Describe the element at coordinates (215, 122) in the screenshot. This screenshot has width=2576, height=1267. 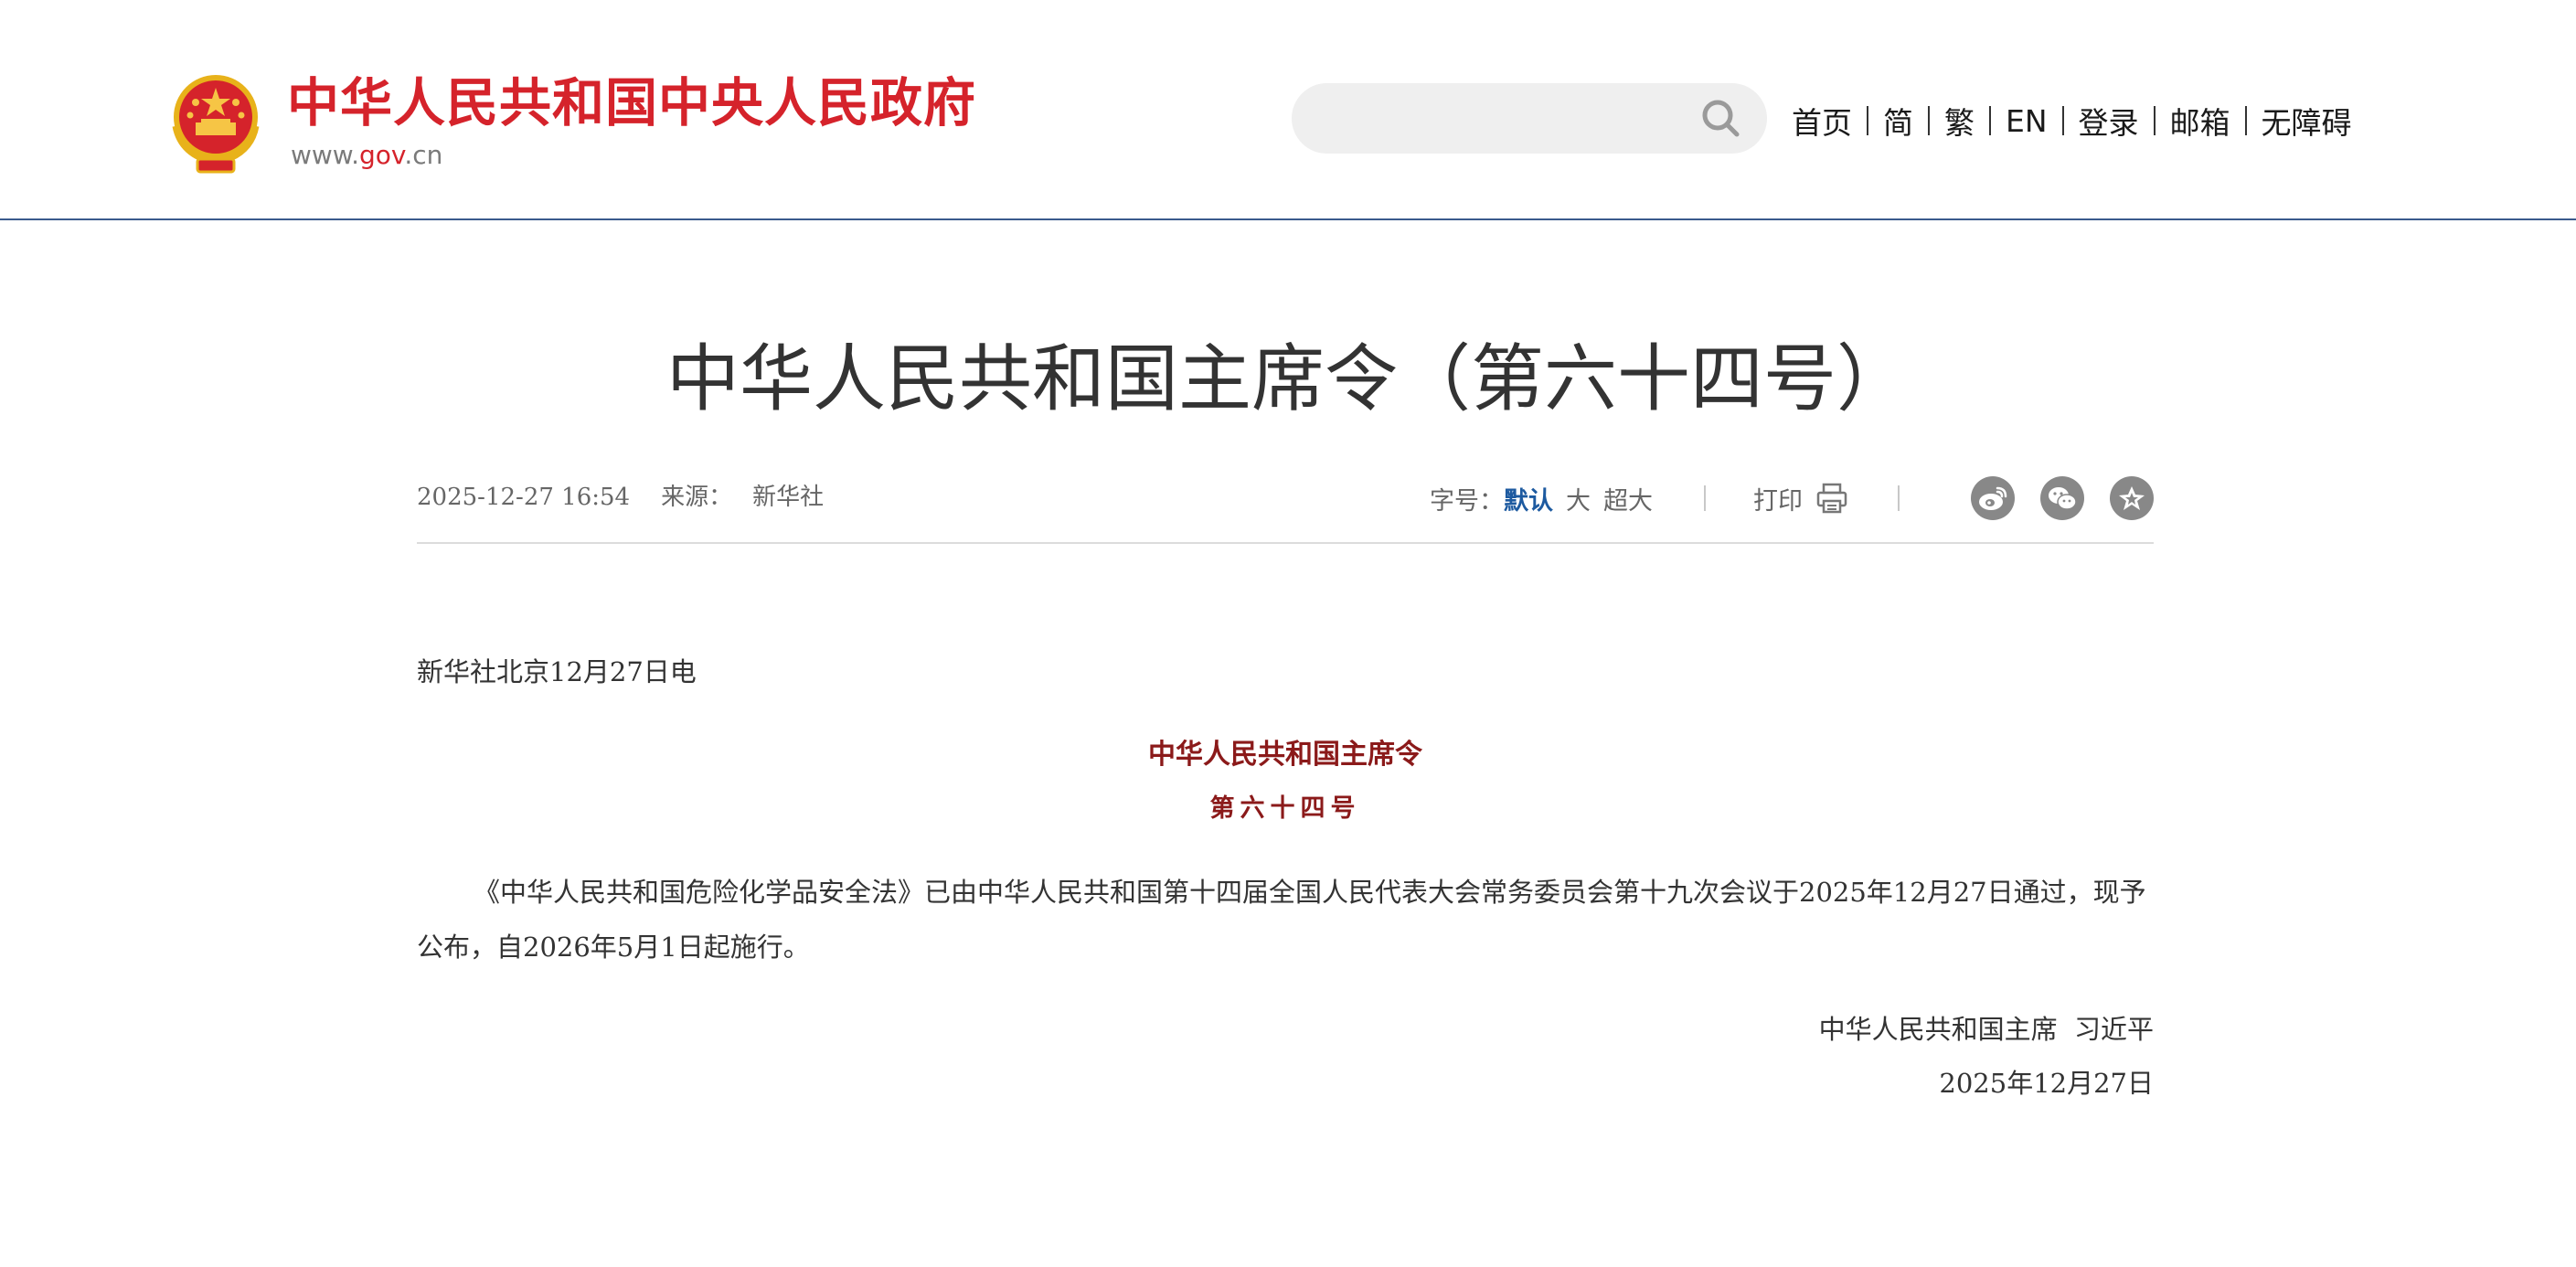
I see `national-emblem-icon` at that location.